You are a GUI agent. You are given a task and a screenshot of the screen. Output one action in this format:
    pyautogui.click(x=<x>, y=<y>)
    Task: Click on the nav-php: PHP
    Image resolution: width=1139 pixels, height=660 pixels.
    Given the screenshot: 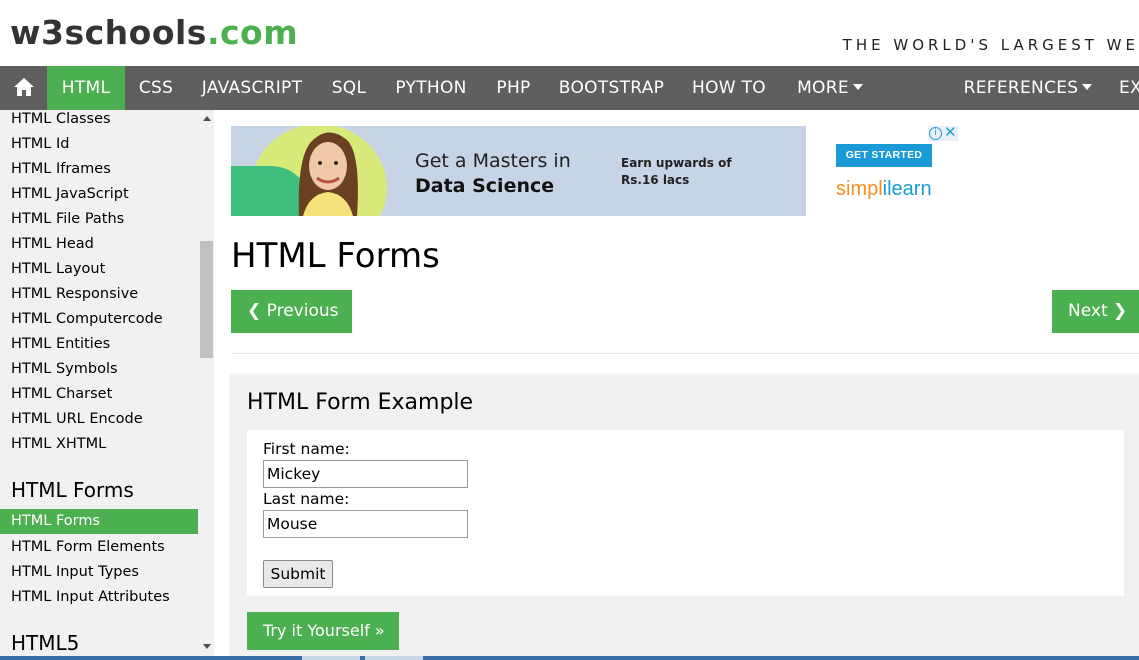 What is the action you would take?
    pyautogui.click(x=513, y=88)
    